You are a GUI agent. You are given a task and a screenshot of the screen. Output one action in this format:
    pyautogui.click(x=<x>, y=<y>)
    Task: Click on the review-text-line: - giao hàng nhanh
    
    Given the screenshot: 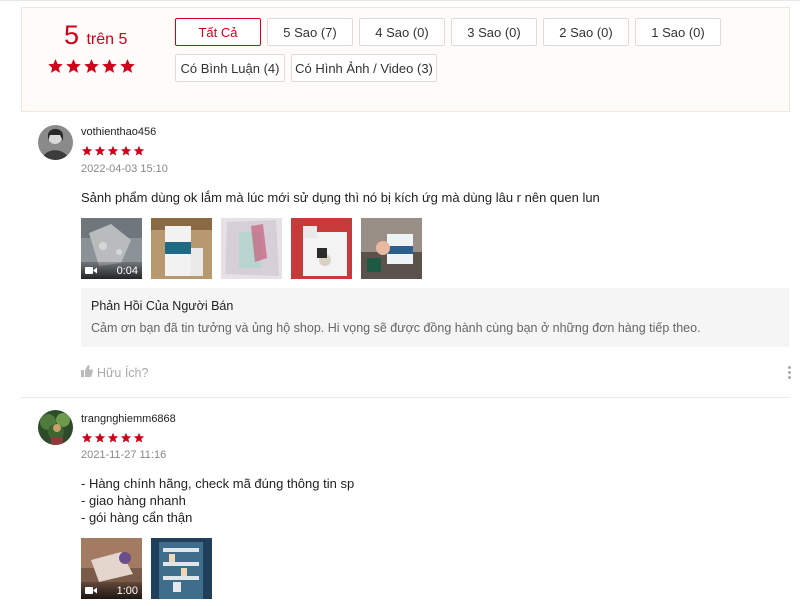 What is the action you would take?
    pyautogui.click(x=133, y=500)
    